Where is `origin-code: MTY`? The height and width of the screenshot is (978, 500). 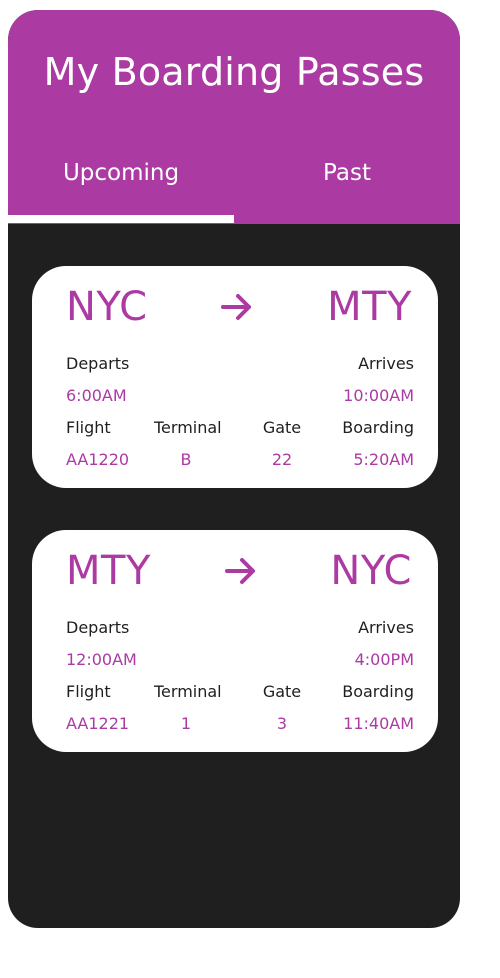
origin-code: MTY is located at coordinates (108, 571).